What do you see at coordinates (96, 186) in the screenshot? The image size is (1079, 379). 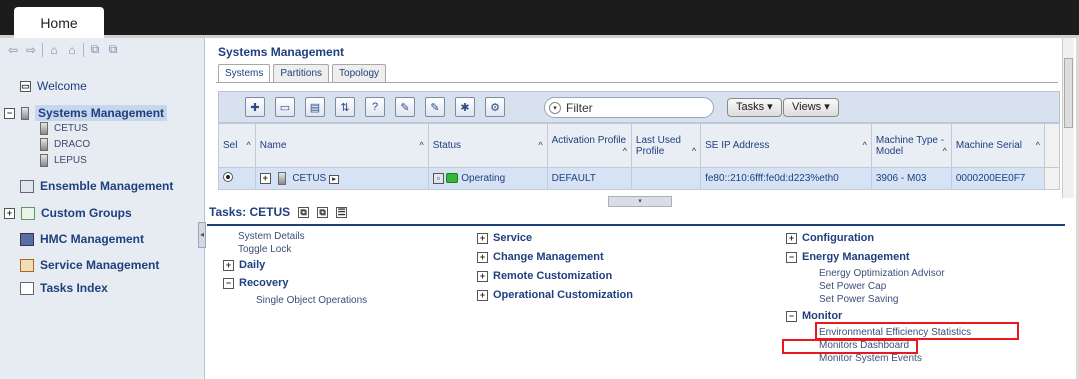 I see `nav-item-ensemble-management: Ensemble Management` at bounding box center [96, 186].